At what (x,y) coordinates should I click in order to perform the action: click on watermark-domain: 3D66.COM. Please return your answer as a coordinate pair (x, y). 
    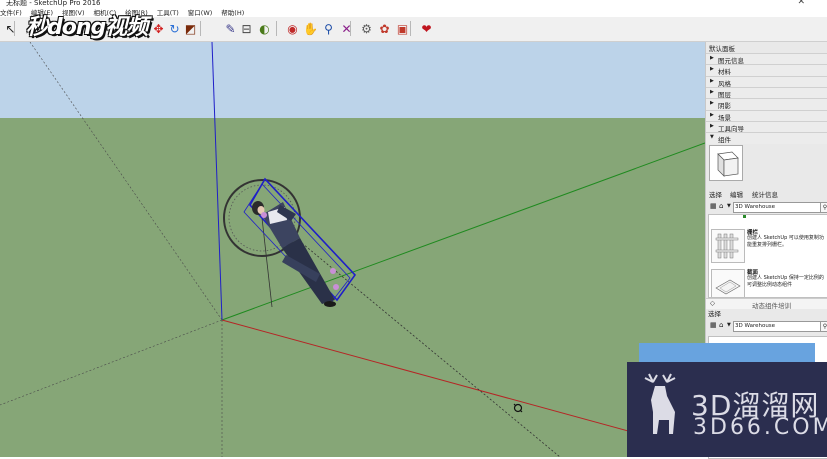
    Looking at the image, I should click on (760, 427).